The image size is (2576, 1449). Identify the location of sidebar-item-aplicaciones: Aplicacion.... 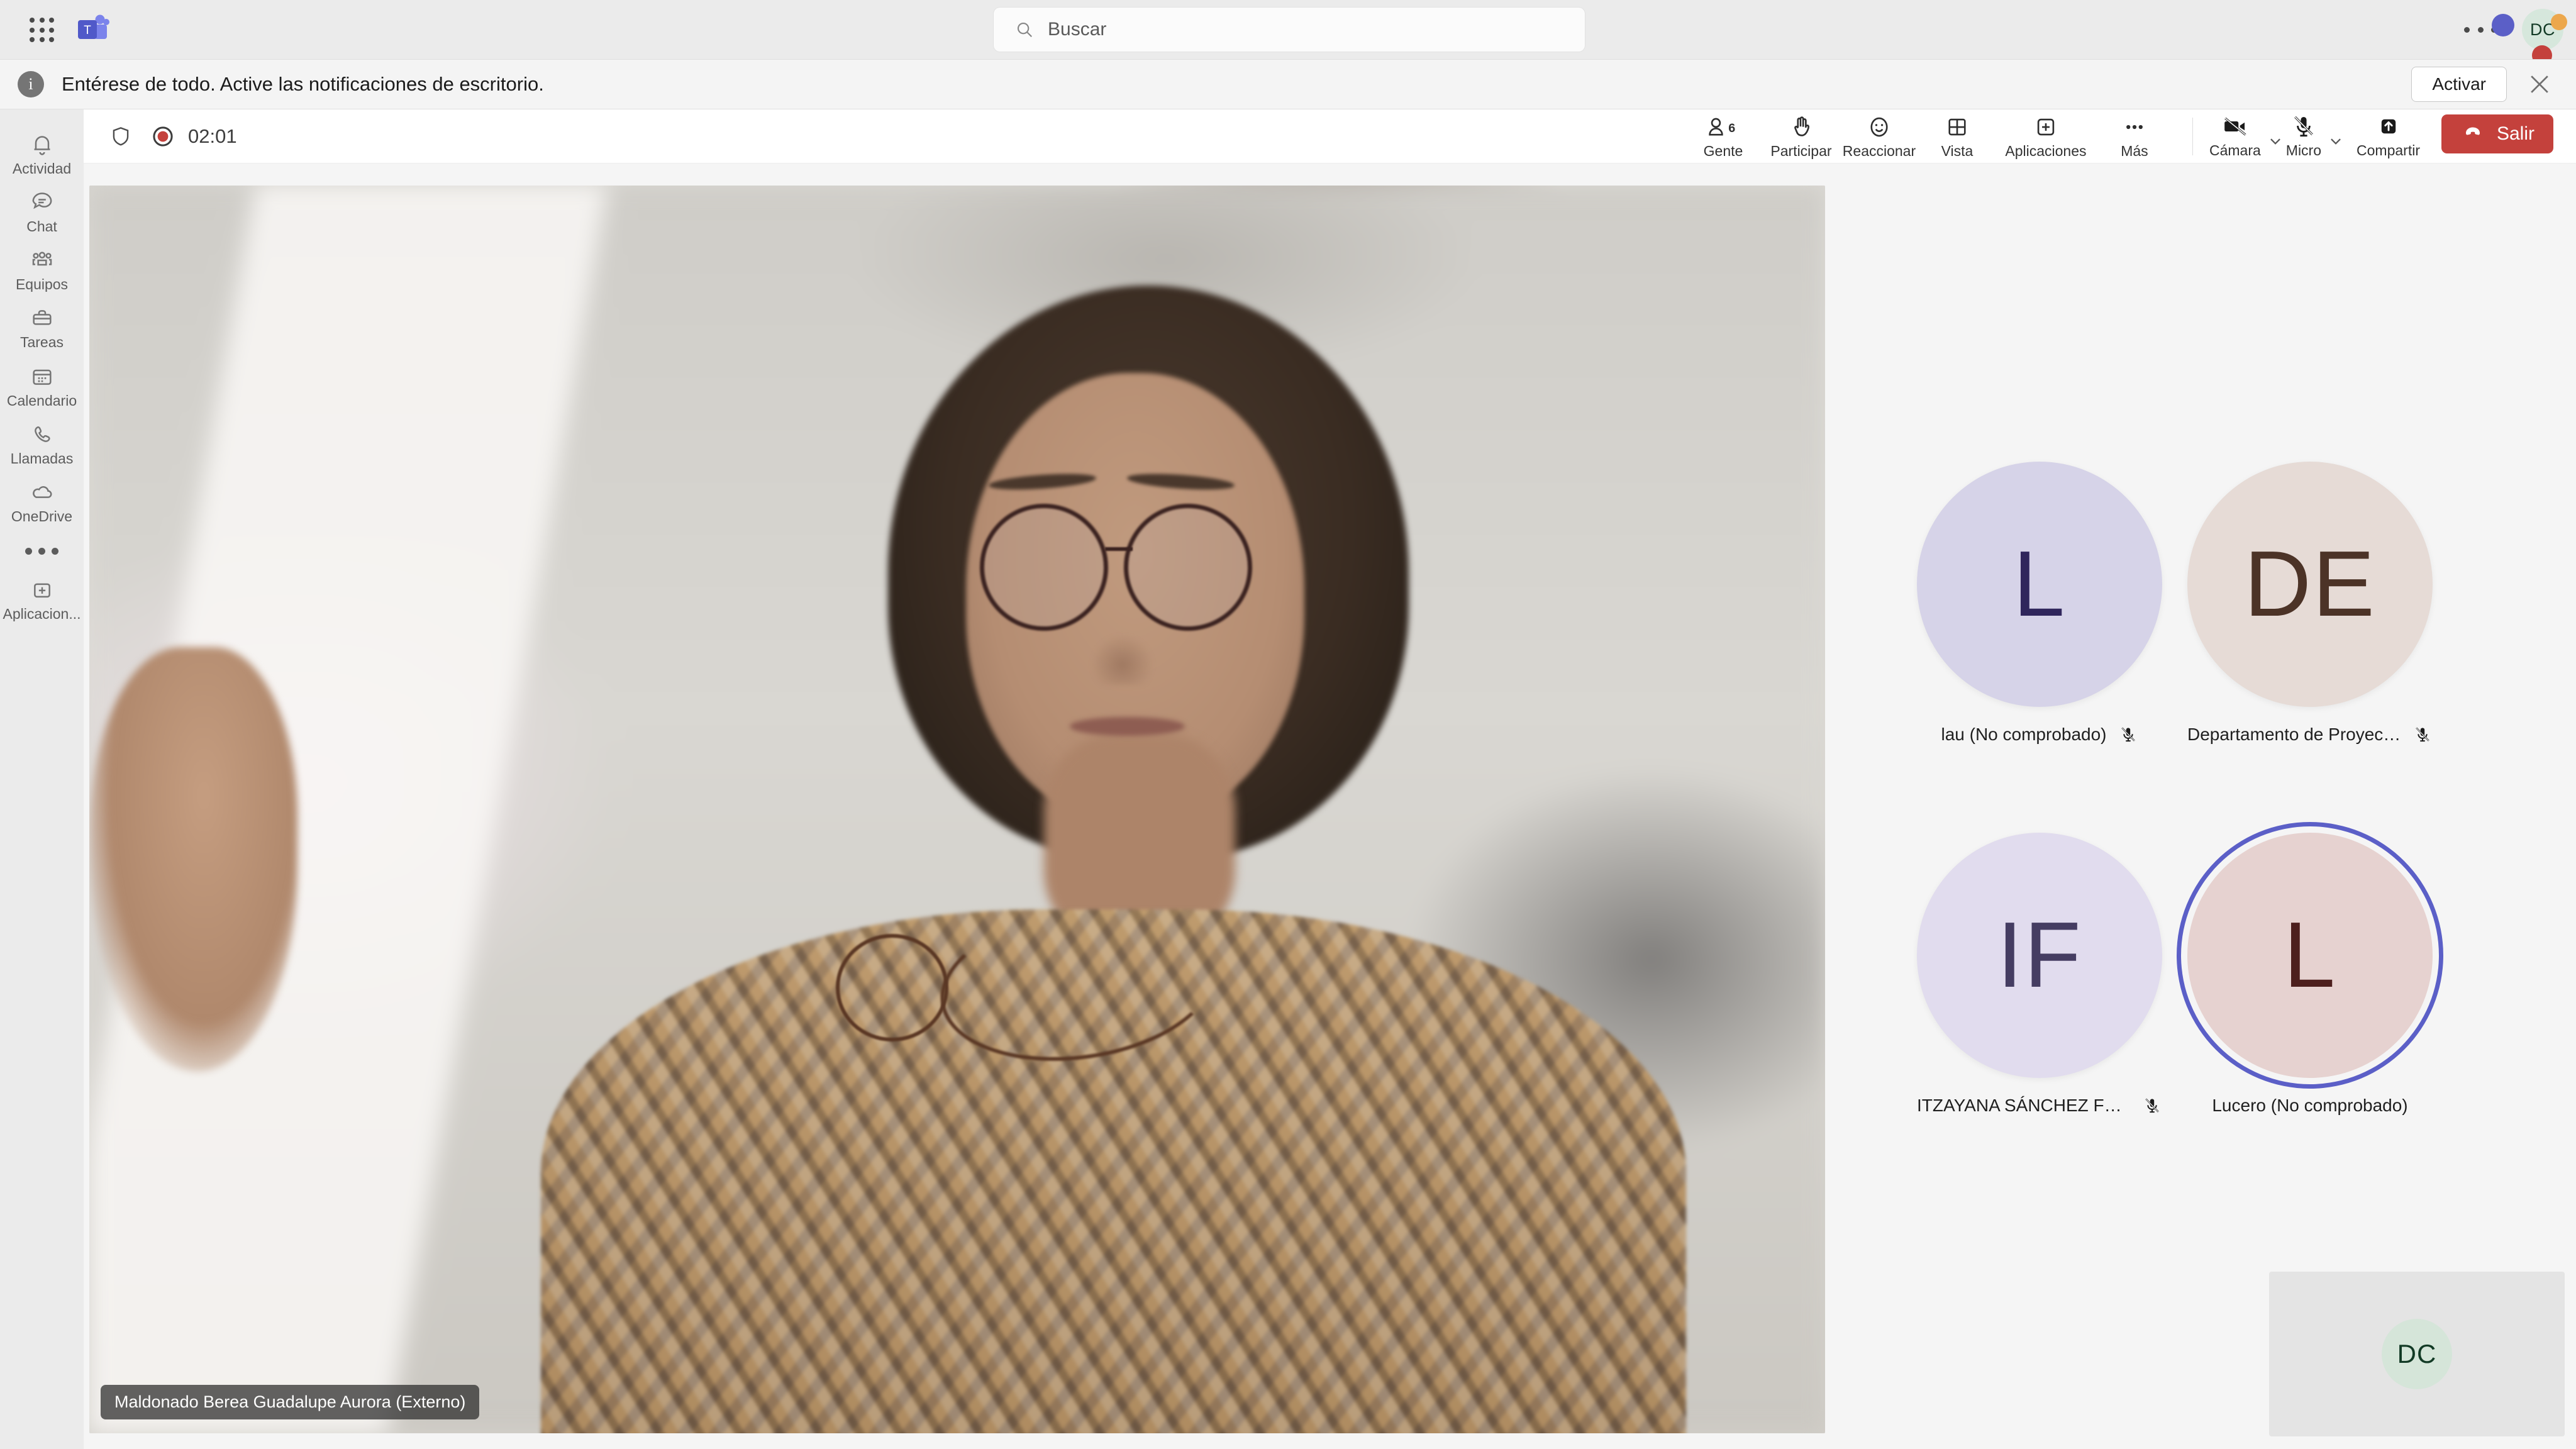
(42, 597).